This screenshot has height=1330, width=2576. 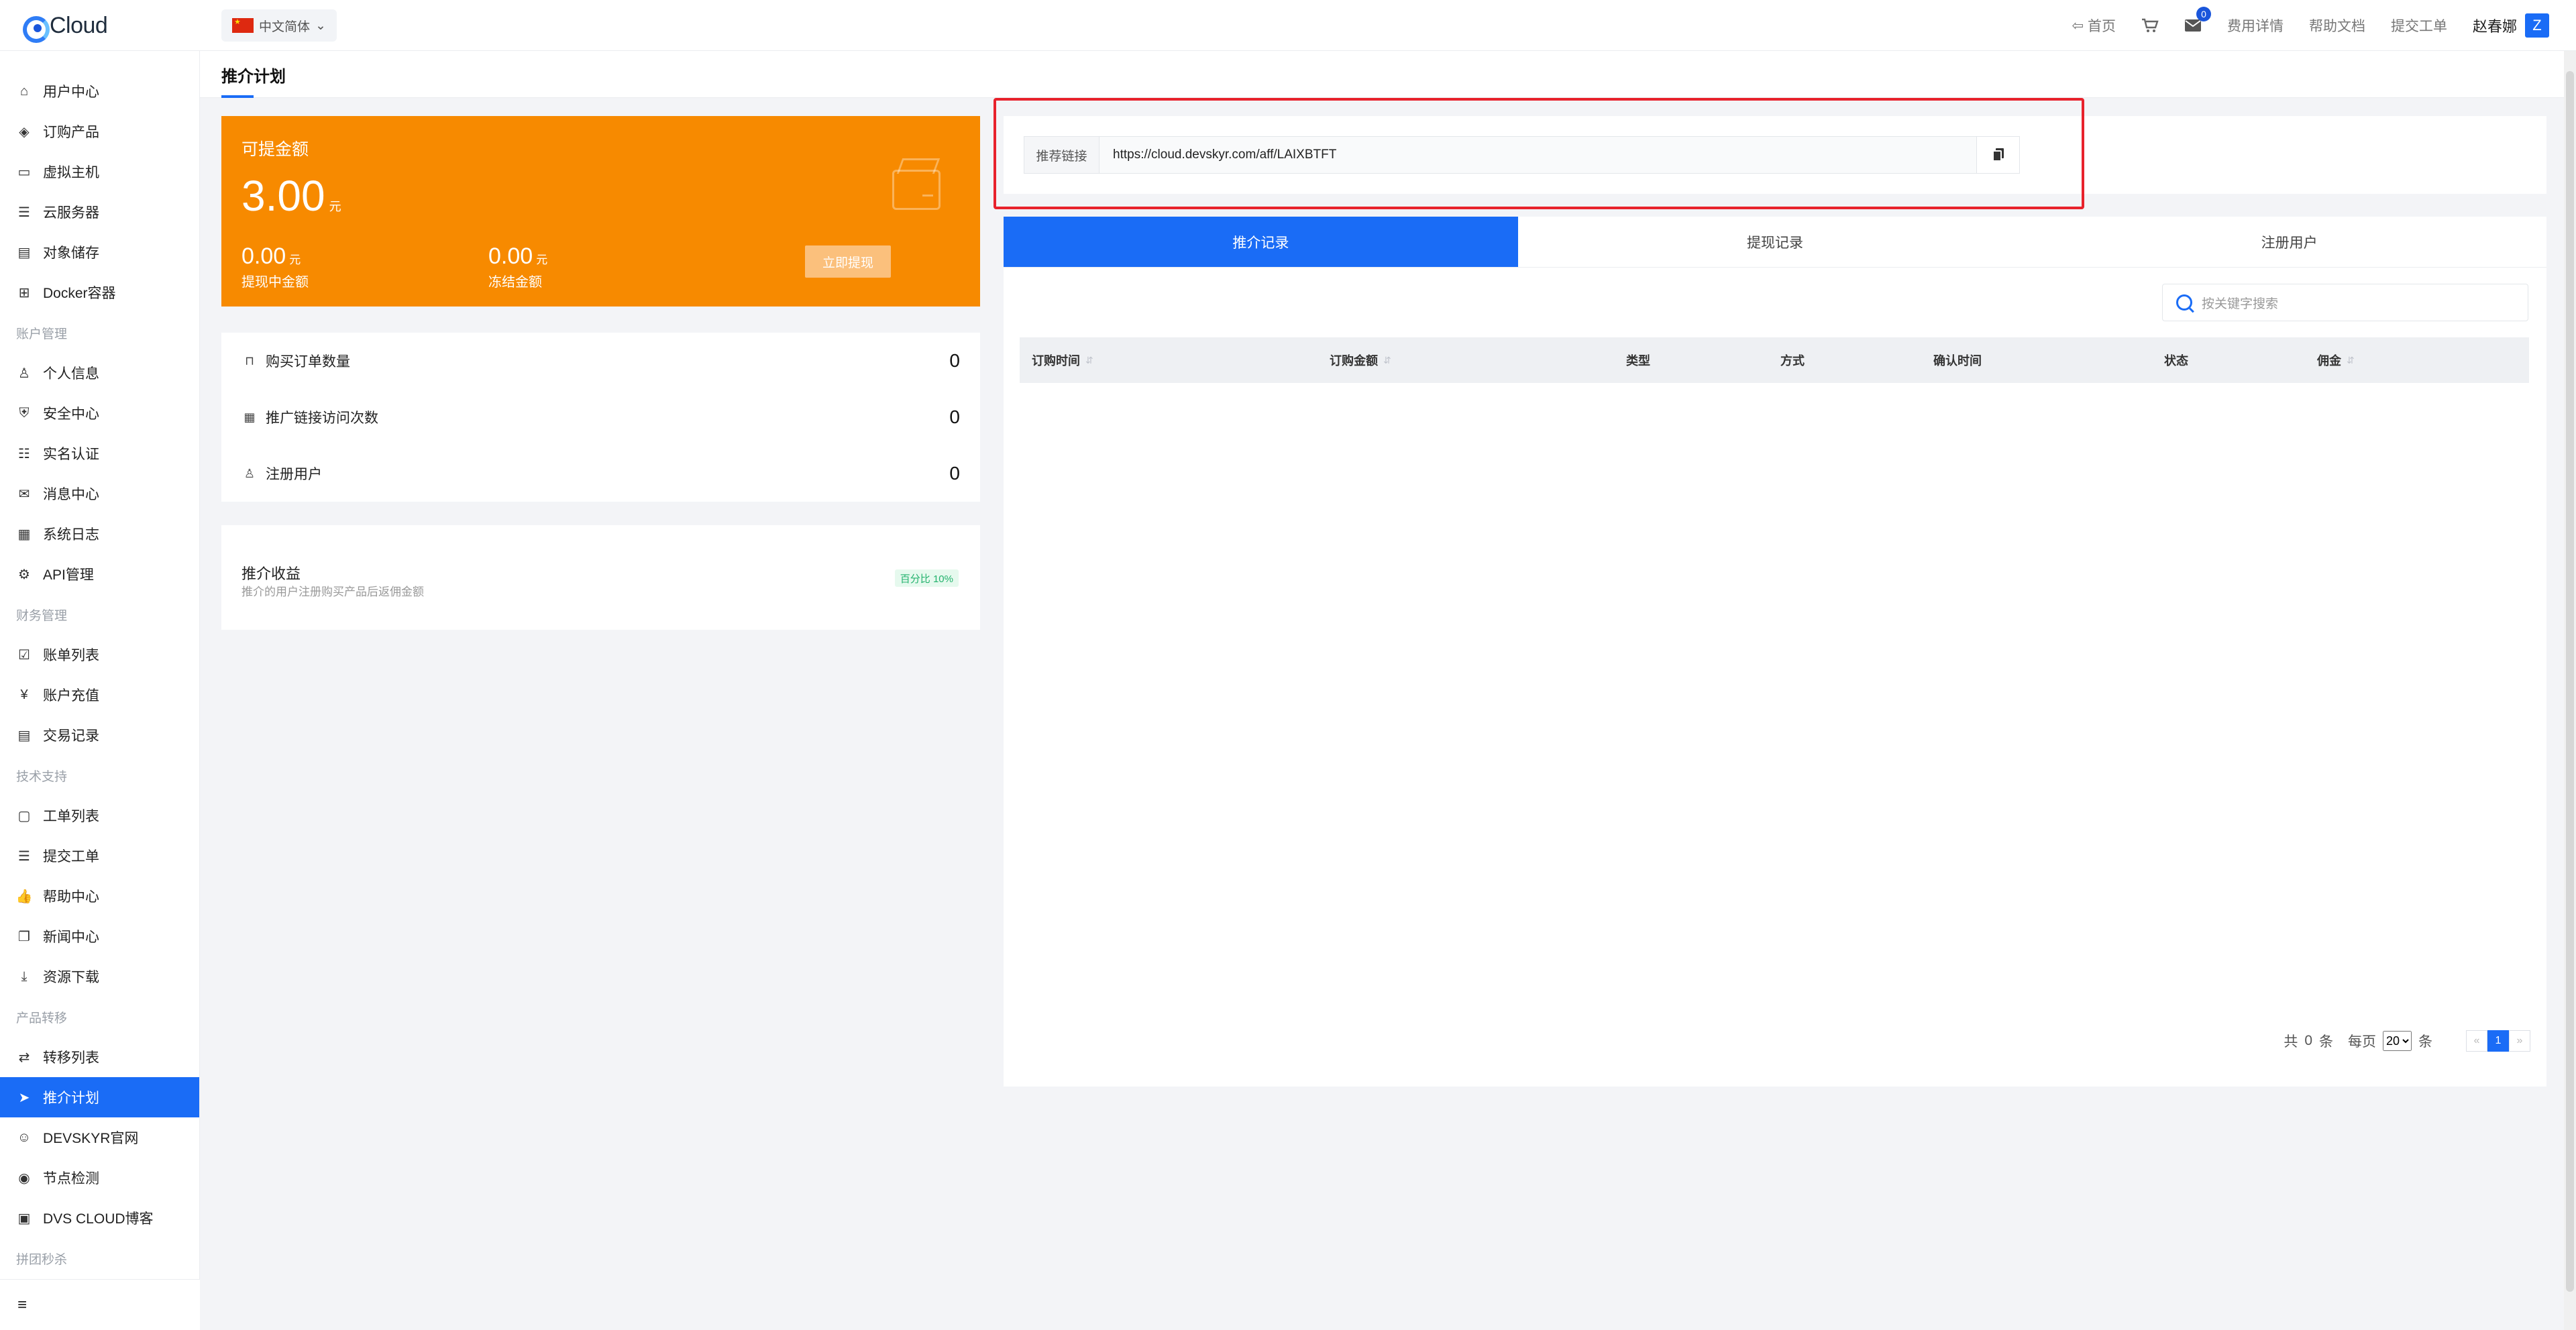 I want to click on sidebar-item-messages: ✉ 消息中心, so click(x=99, y=494).